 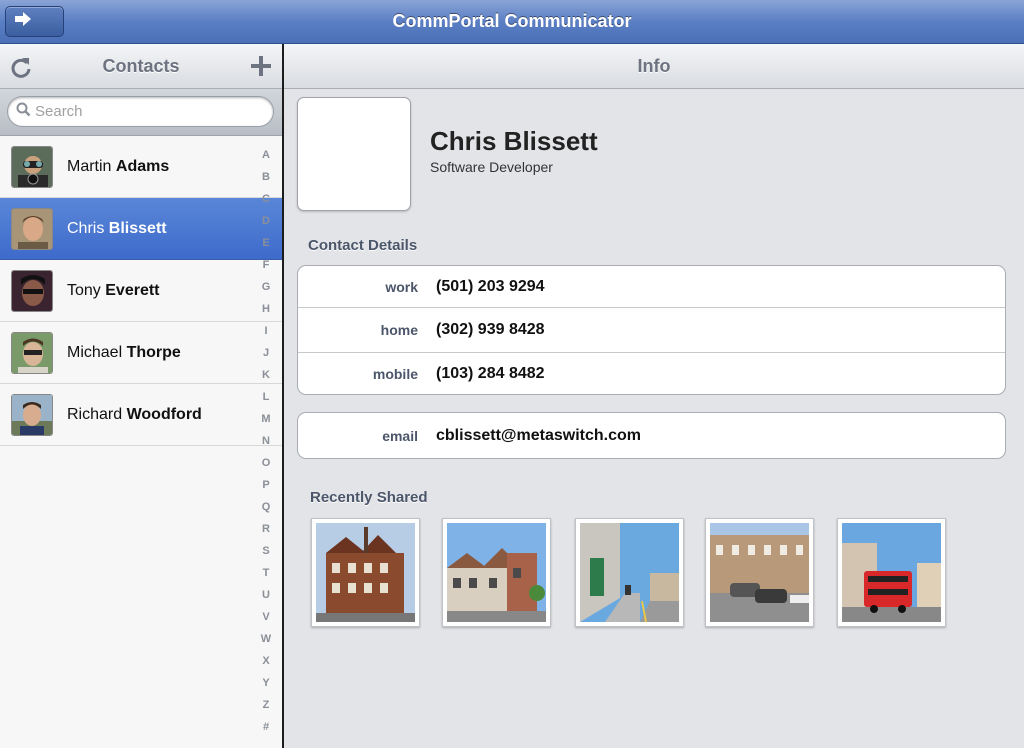 I want to click on phone-row-work: work (501) 203 9294, so click(x=651, y=287).